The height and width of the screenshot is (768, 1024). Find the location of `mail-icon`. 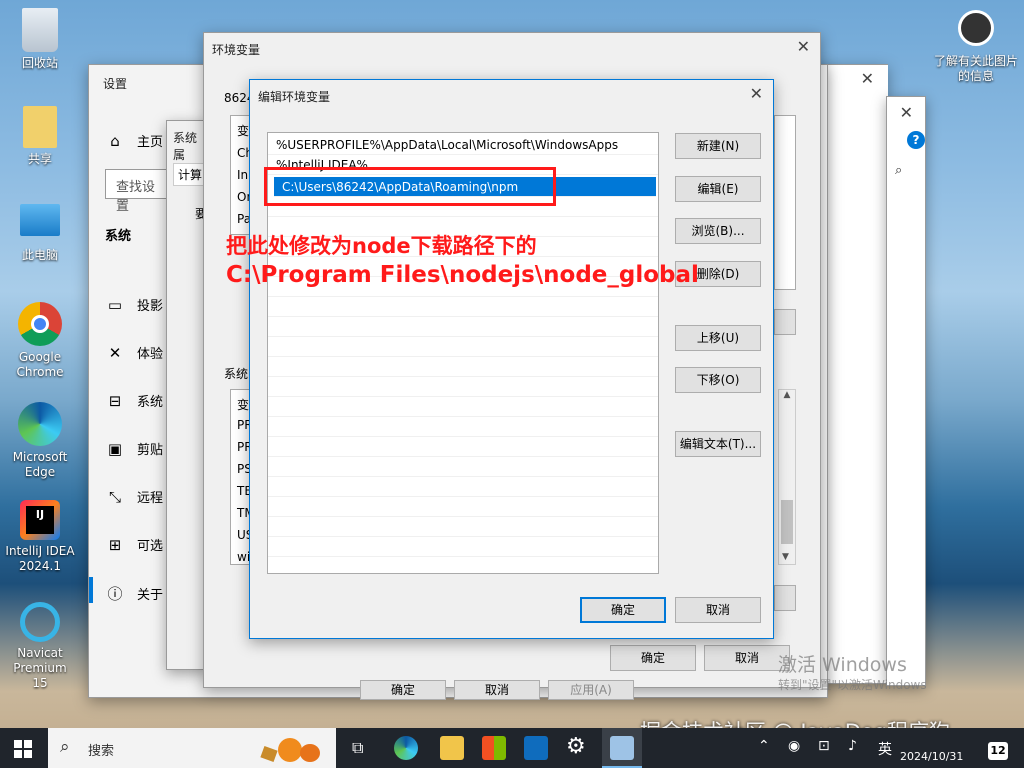

mail-icon is located at coordinates (536, 748).